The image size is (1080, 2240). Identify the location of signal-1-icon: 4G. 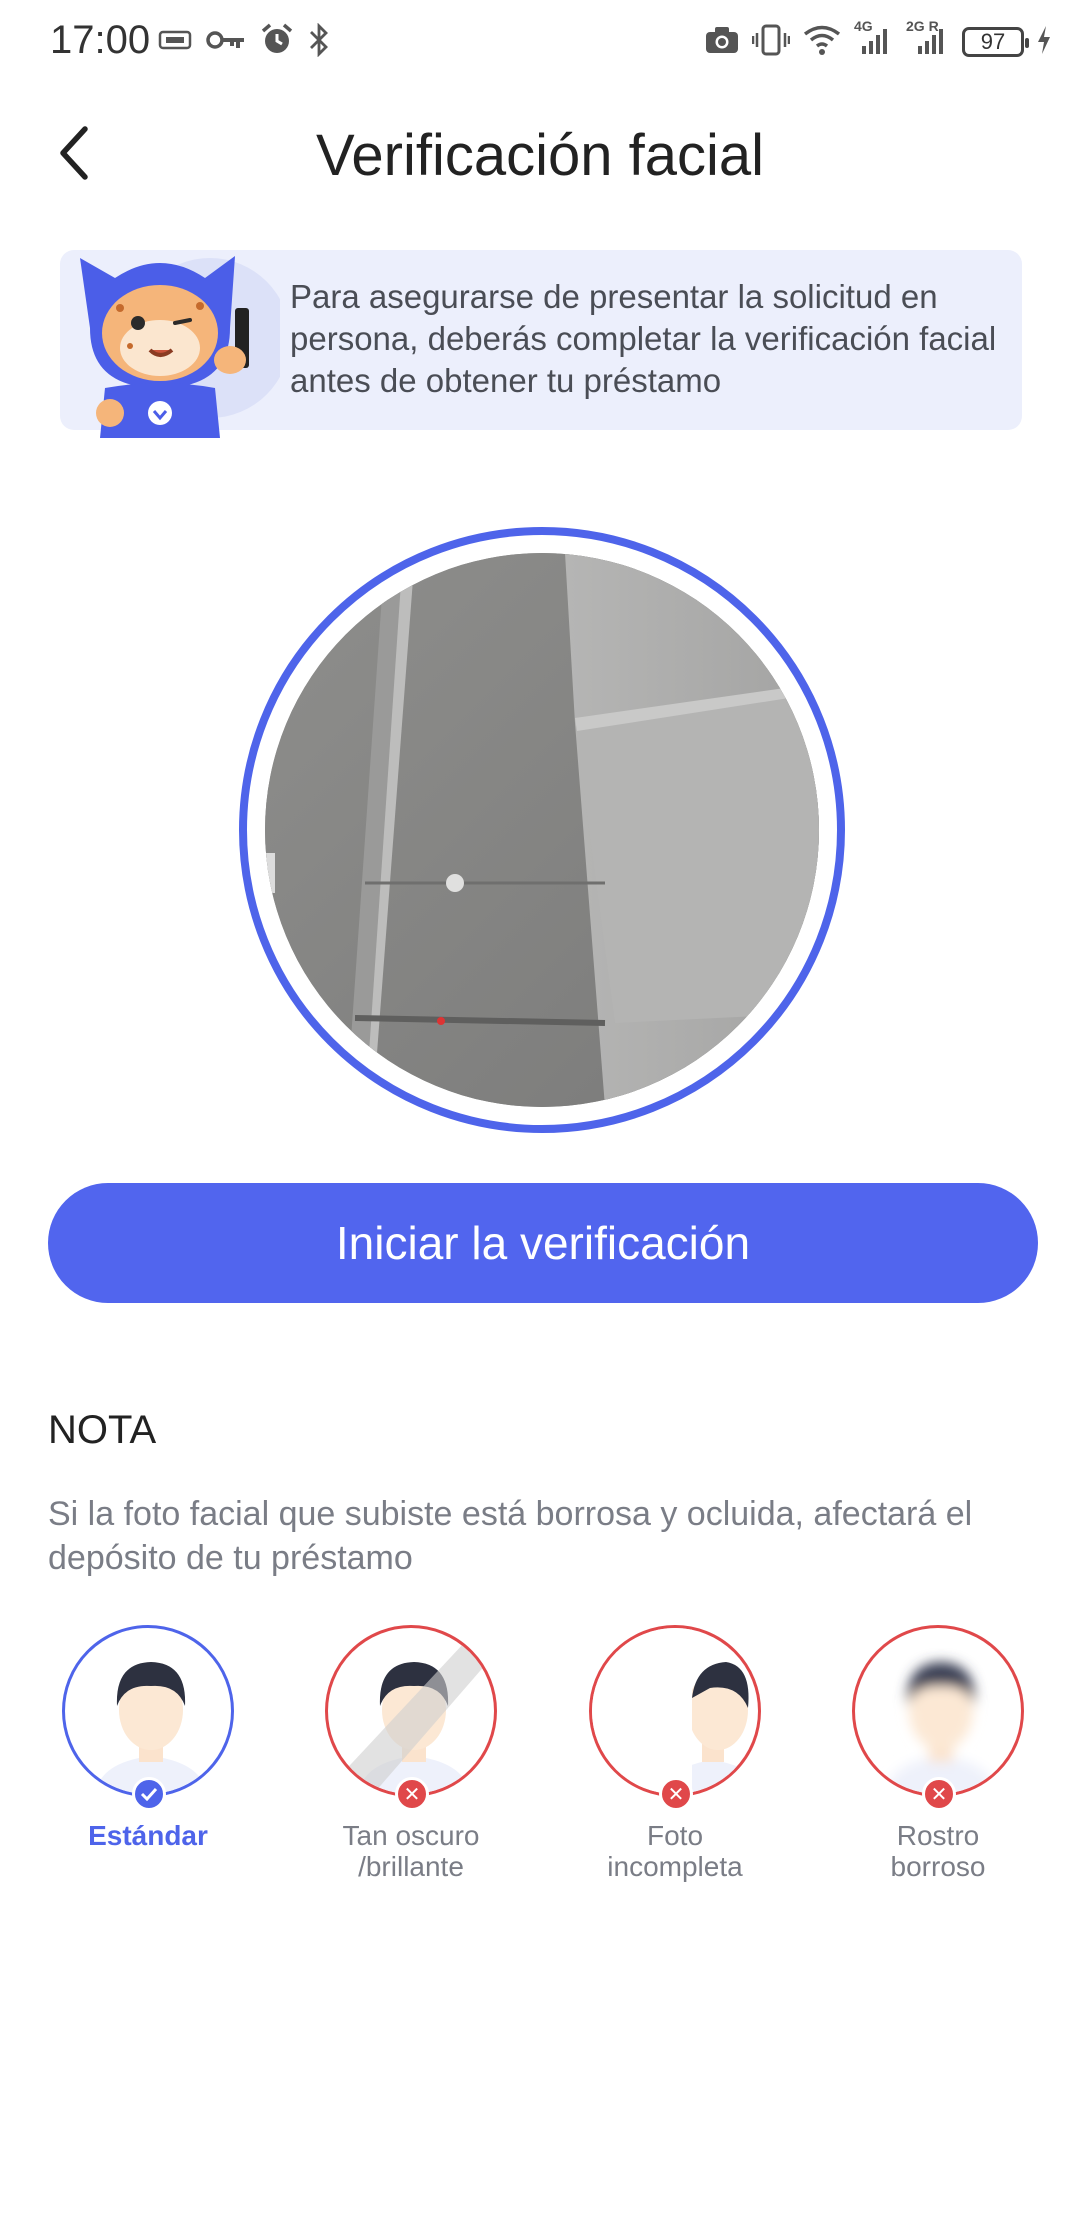
(874, 39).